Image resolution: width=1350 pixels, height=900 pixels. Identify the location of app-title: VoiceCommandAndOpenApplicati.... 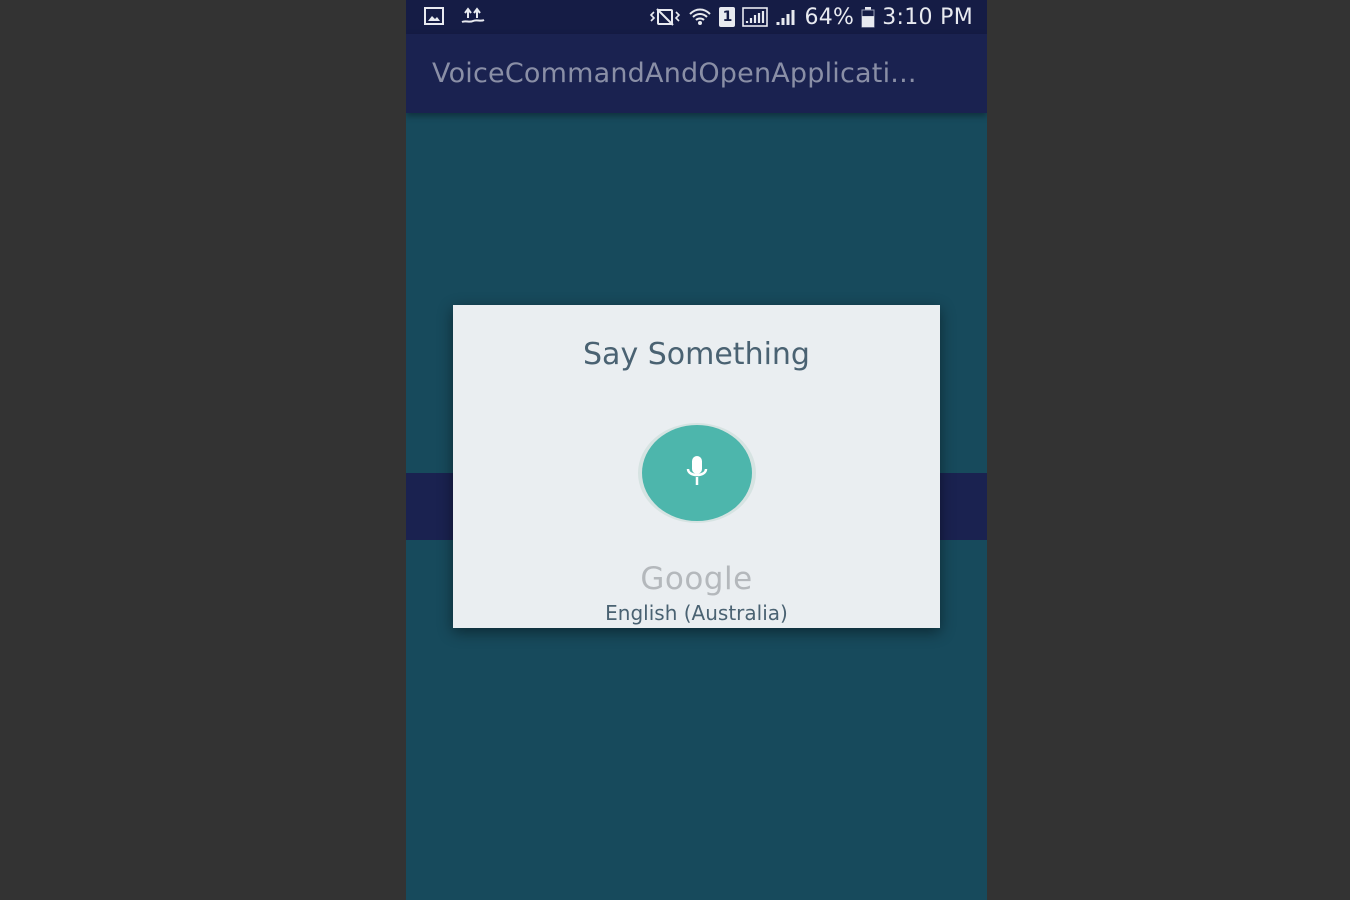
(674, 73).